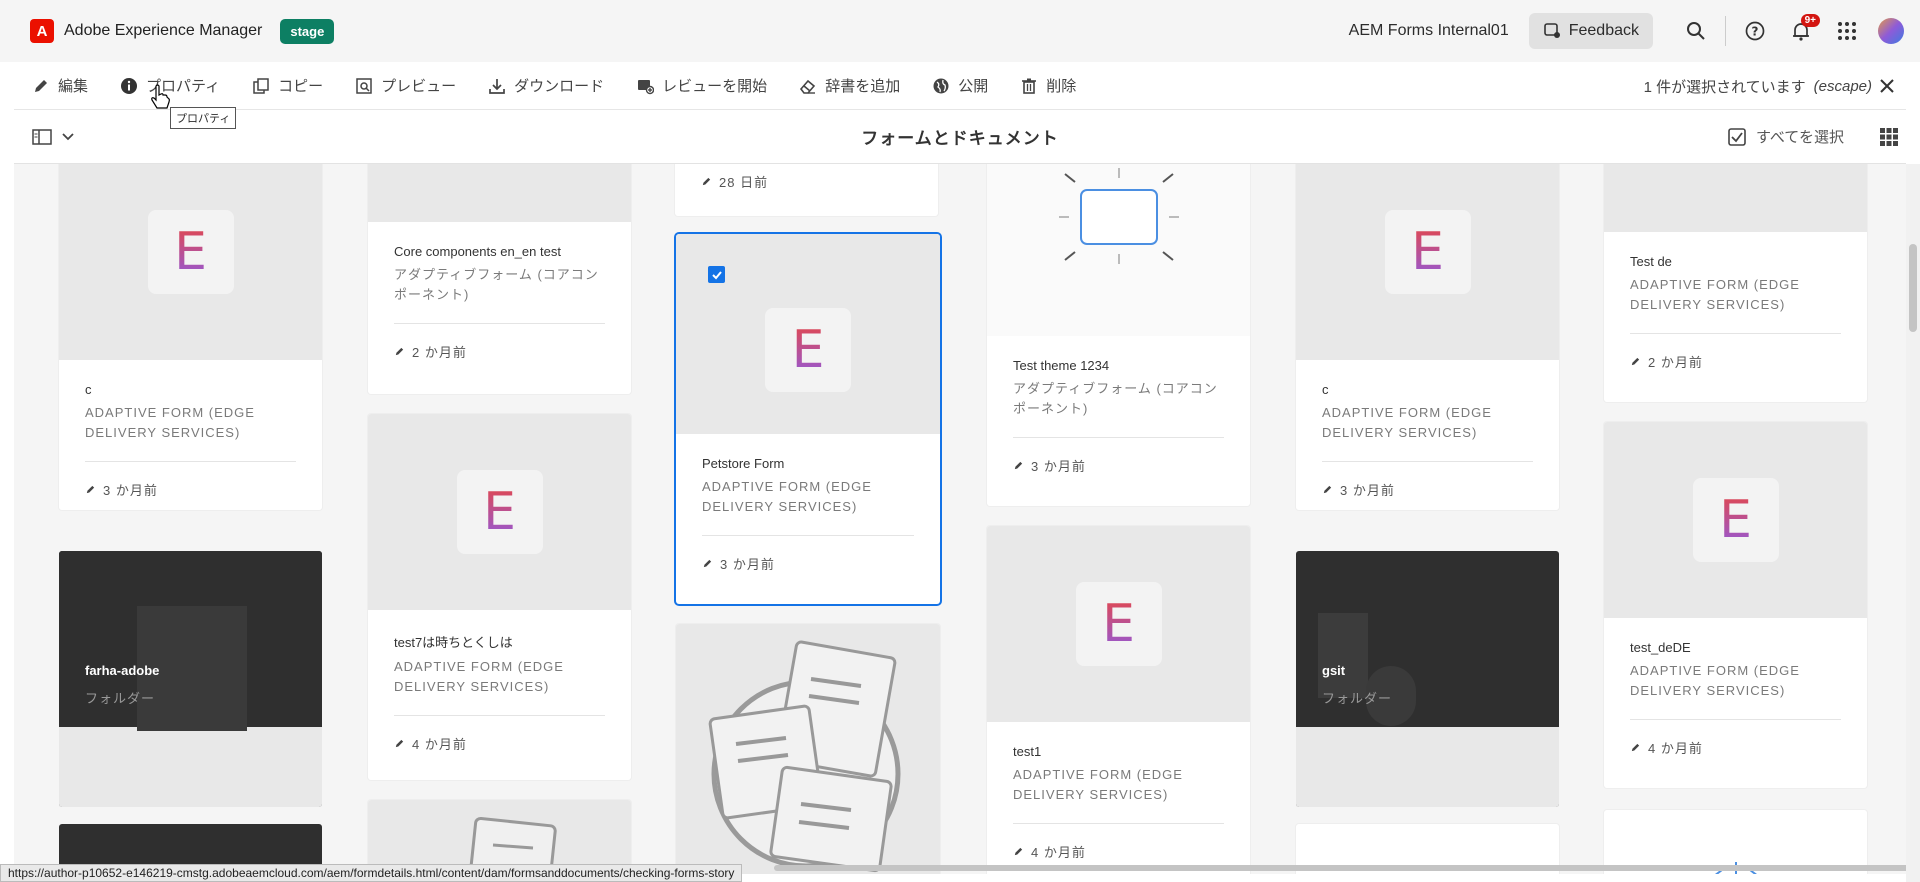 The width and height of the screenshot is (1920, 882). I want to click on document-placeholder-icon, so click(512, 845).